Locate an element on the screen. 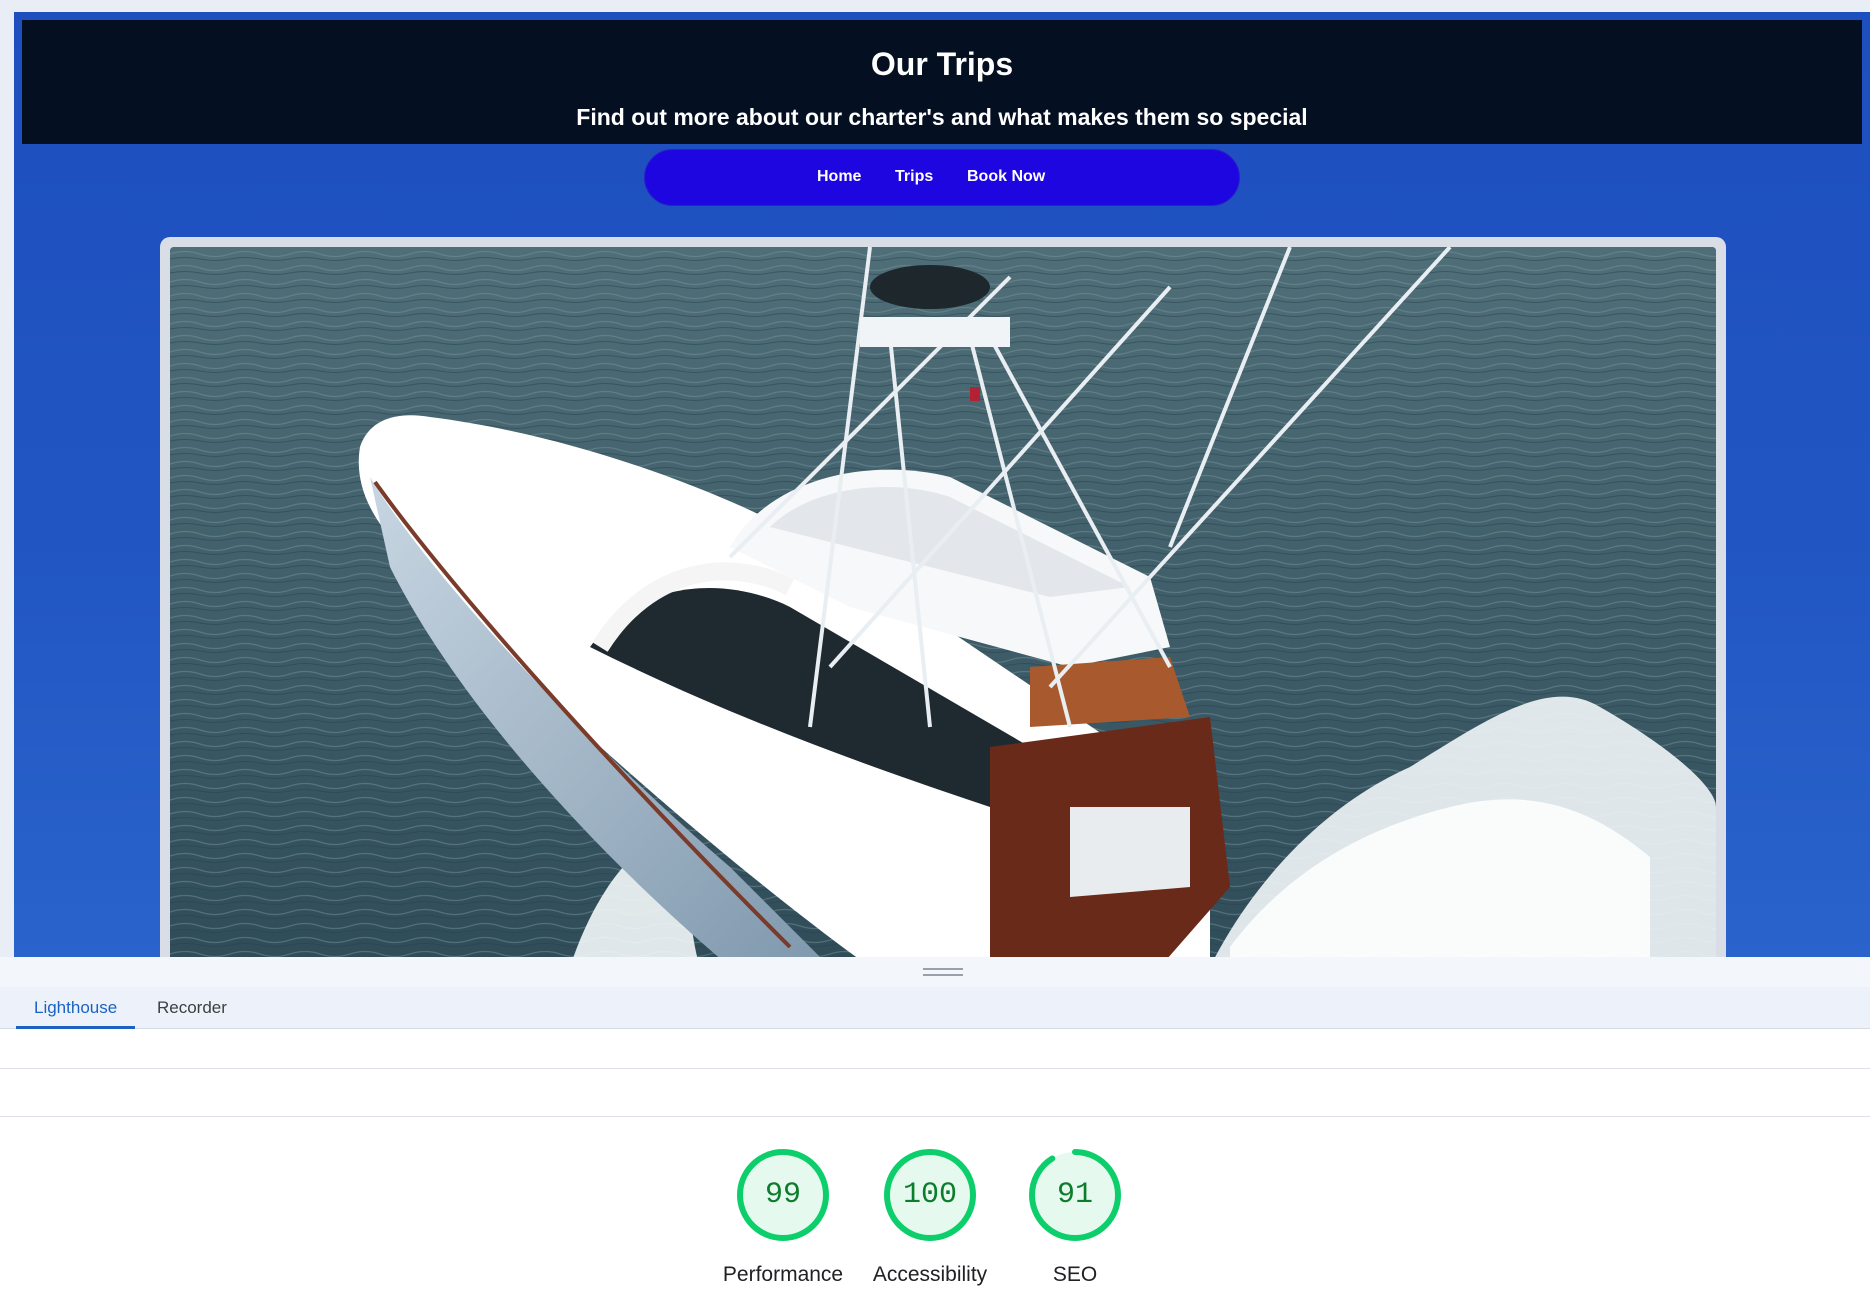 The image size is (1870, 1314). score-label: SEO is located at coordinates (1075, 1274).